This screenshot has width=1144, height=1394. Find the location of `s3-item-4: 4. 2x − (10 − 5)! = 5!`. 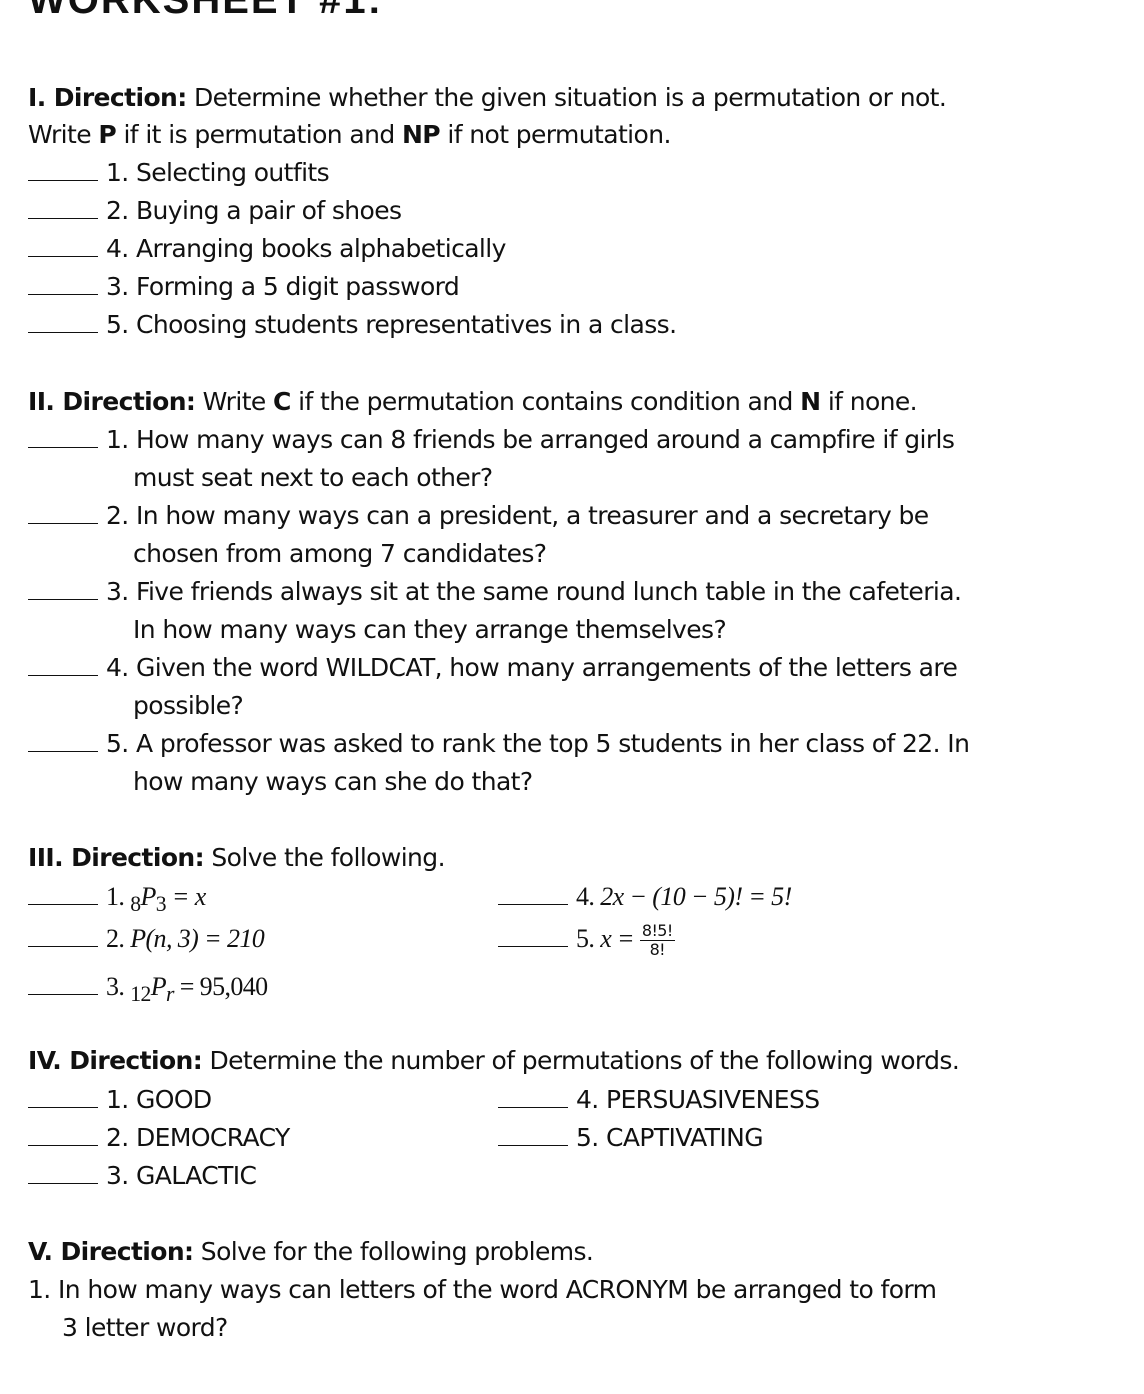

s3-item-4: 4. 2x − (10 − 5)! = 5! is located at coordinates (645, 897).